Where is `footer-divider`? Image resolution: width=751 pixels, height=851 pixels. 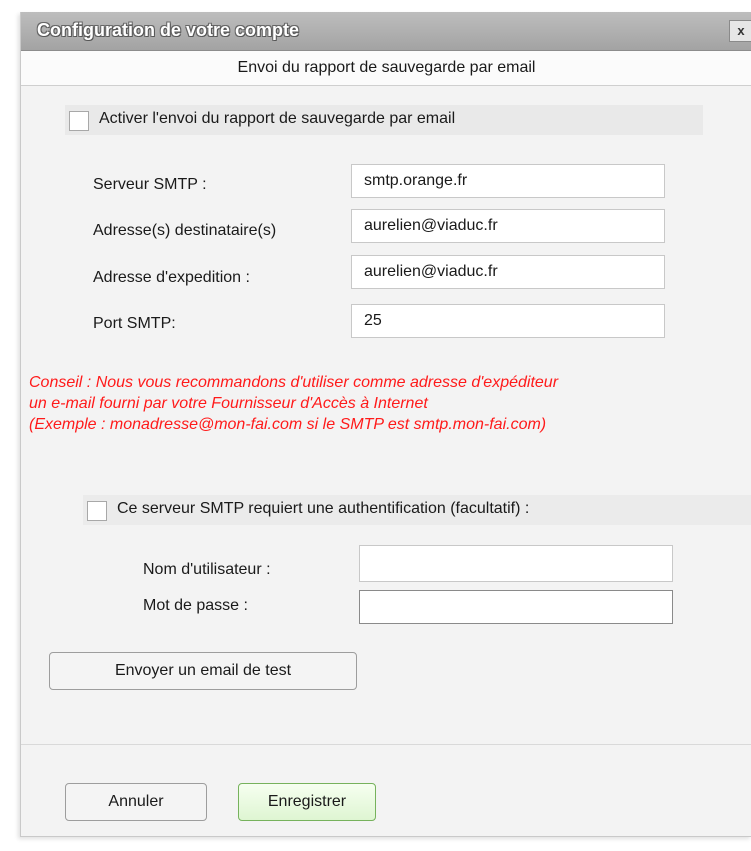 footer-divider is located at coordinates (386, 744).